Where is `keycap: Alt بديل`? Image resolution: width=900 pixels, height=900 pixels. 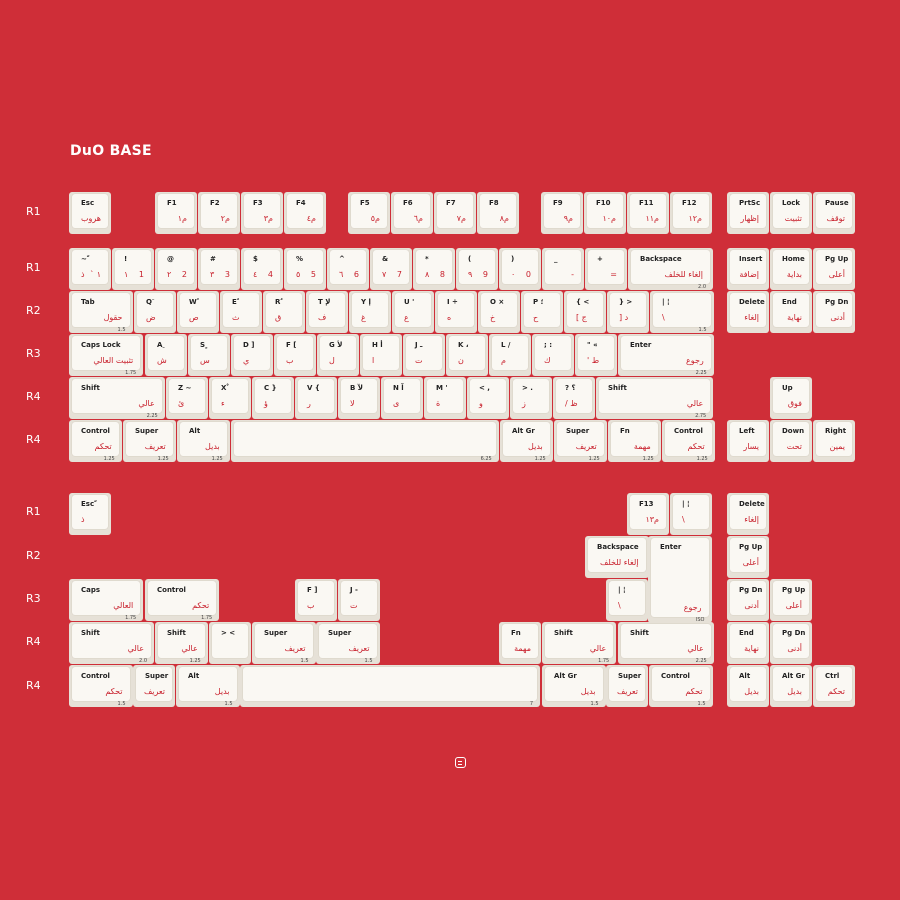
keycap: Alt بديل is located at coordinates (748, 686).